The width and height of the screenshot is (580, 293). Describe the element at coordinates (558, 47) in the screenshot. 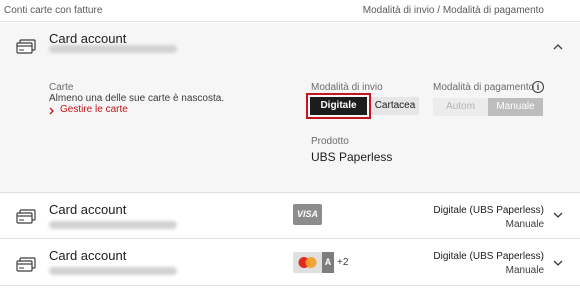

I see `chevron-up-icon` at that location.